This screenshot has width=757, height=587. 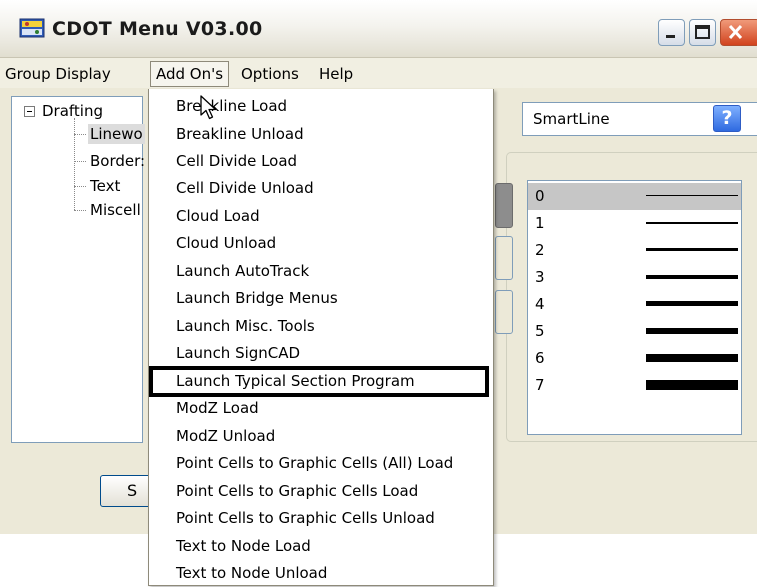 I want to click on close-button, so click(x=738, y=32).